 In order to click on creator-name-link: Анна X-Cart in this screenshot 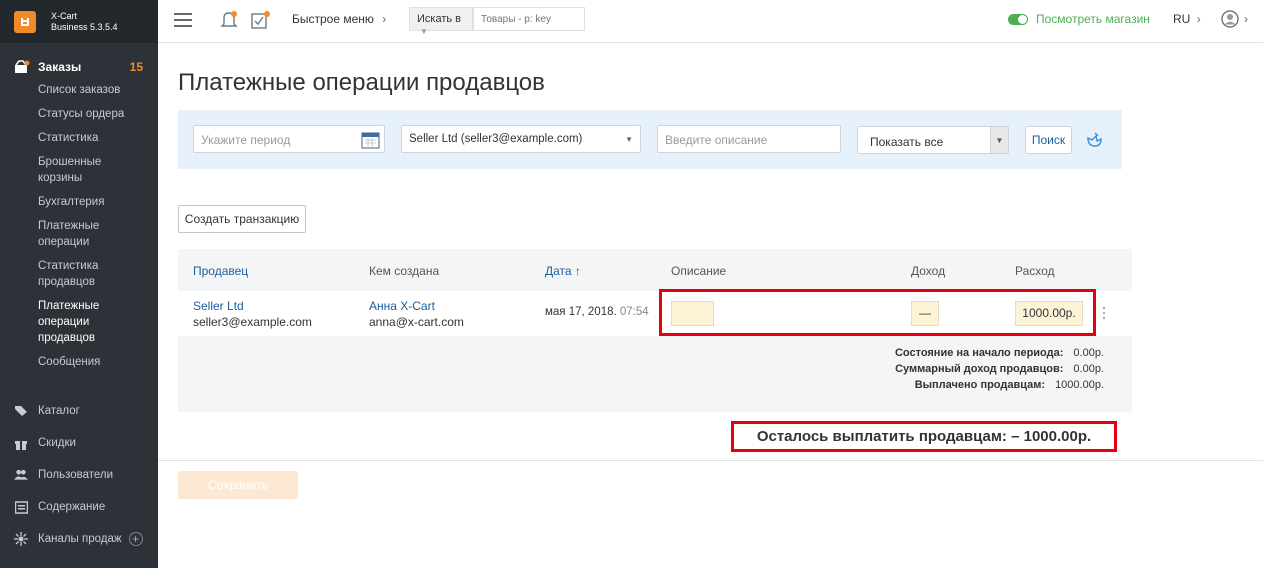, I will do `click(416, 306)`.